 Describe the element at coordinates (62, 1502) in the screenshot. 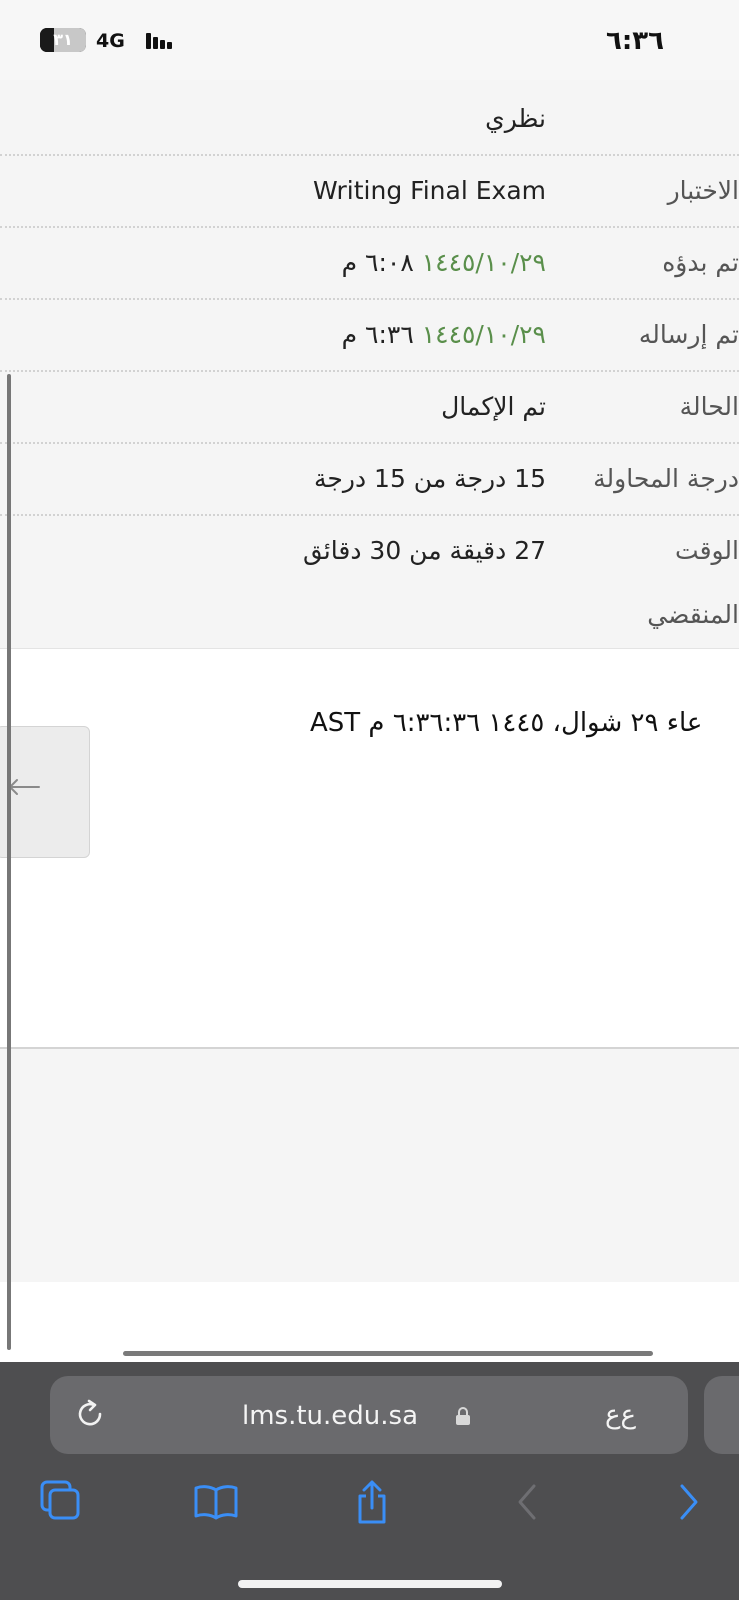

I see `tabs-icon` at that location.